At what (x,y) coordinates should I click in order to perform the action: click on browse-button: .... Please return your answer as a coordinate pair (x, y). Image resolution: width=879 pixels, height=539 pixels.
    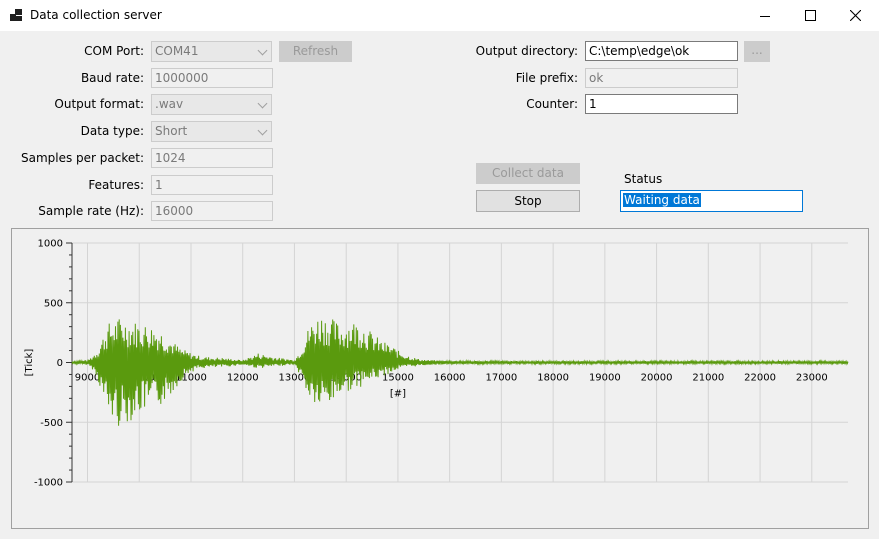
    Looking at the image, I should click on (757, 51).